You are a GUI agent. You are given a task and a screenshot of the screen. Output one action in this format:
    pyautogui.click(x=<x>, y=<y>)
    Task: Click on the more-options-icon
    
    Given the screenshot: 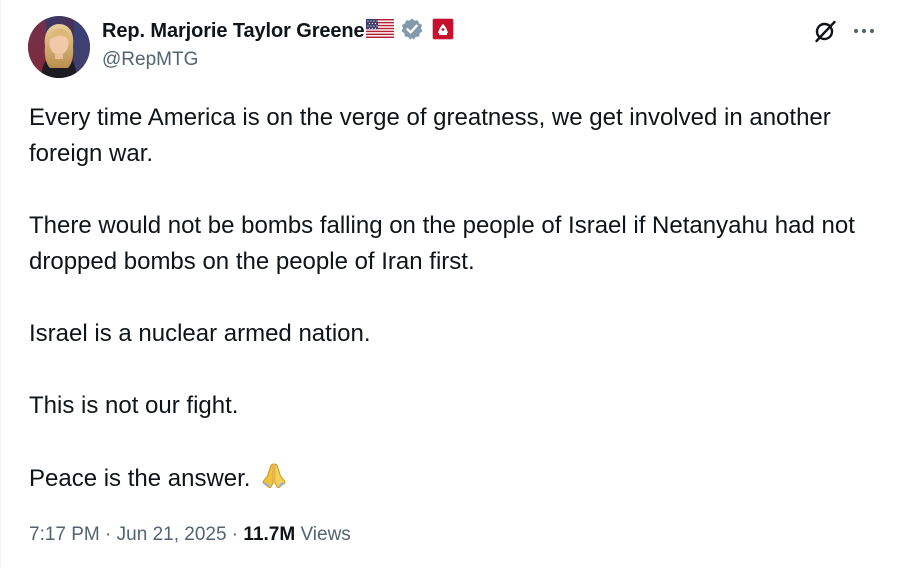 What is the action you would take?
    pyautogui.click(x=864, y=31)
    